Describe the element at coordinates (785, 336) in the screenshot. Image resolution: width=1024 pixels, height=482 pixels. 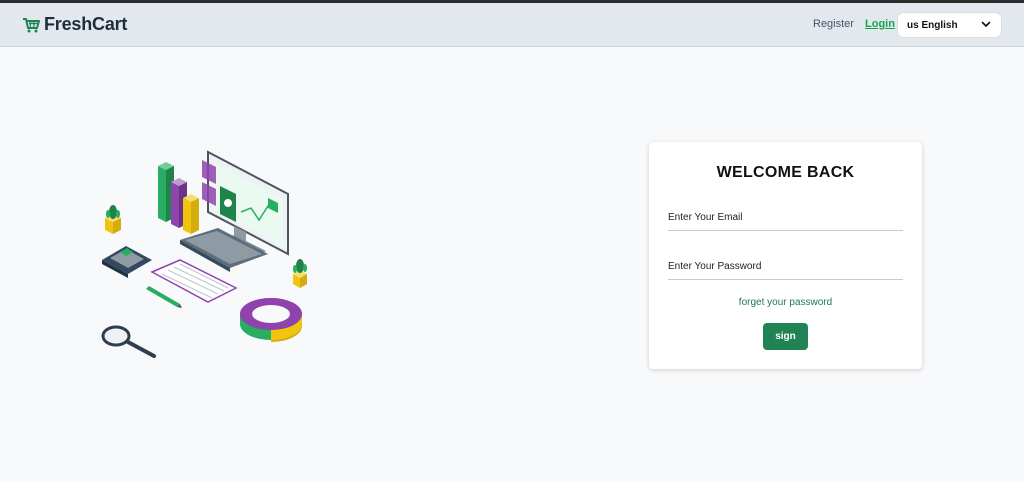
I see `sign-in-button: sign` at that location.